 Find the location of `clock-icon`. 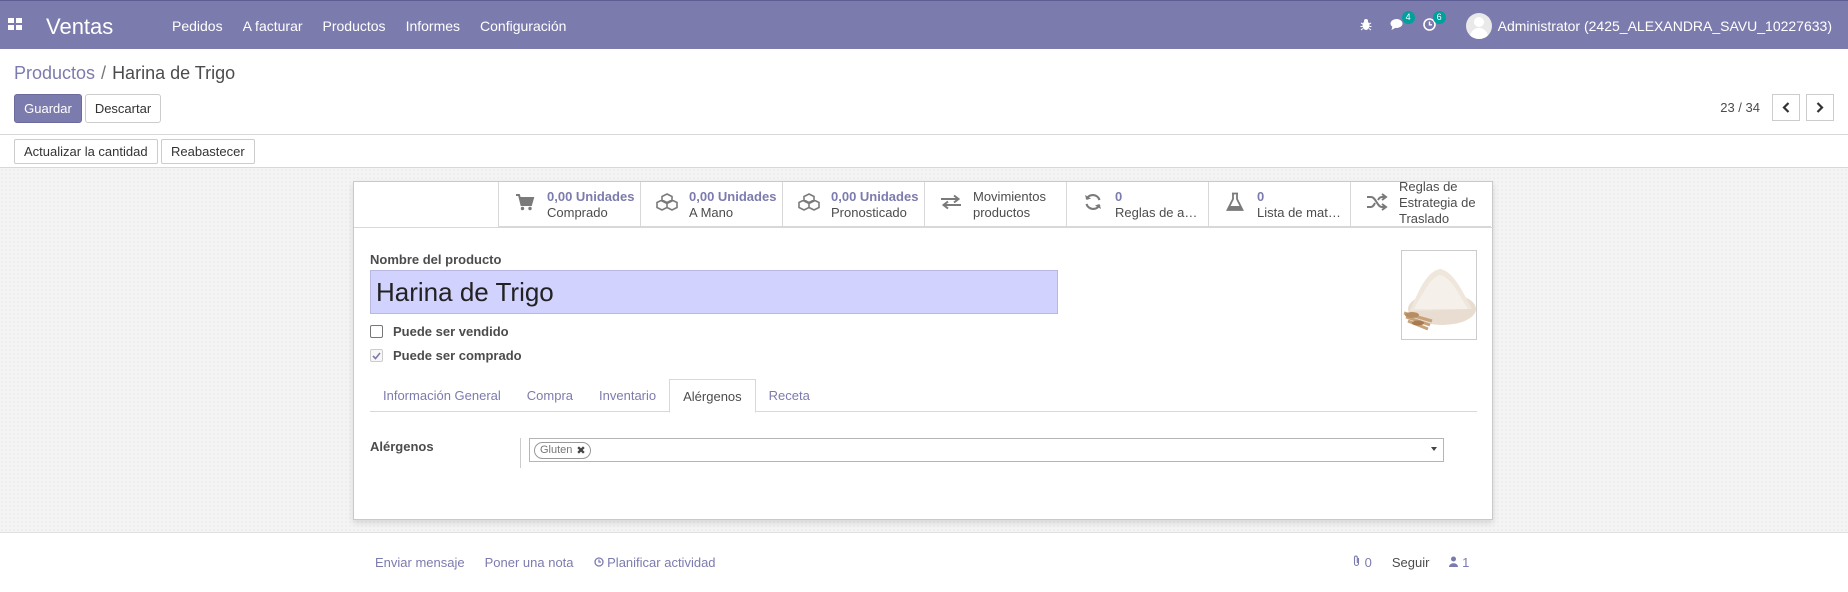

clock-icon is located at coordinates (598, 562).